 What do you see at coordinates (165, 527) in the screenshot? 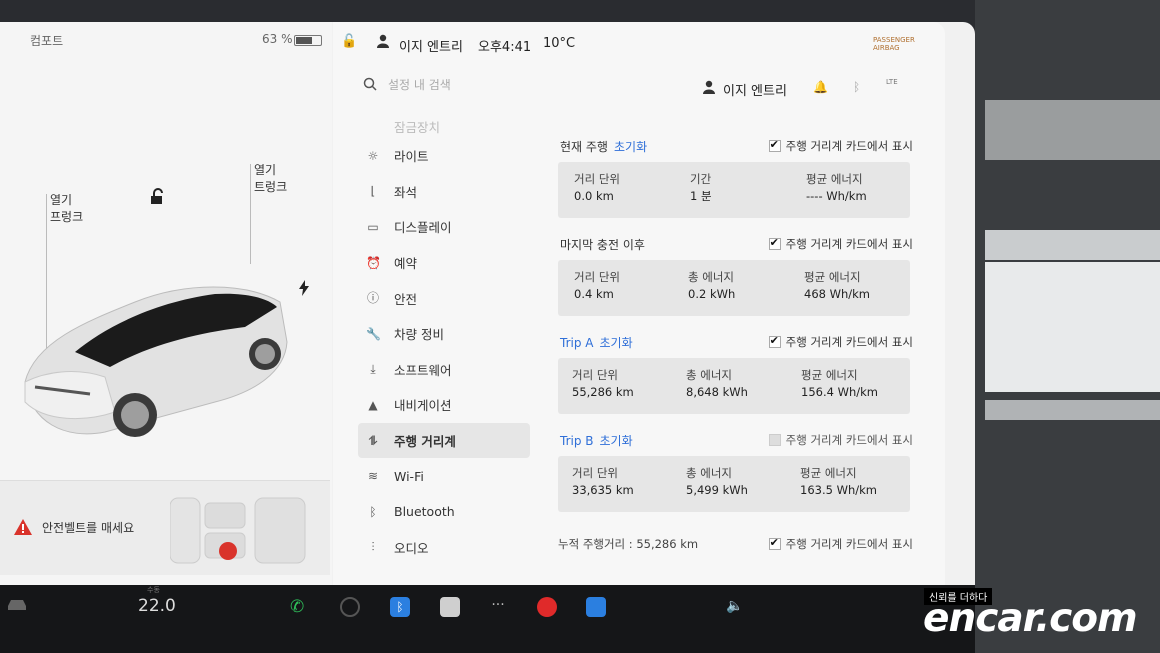
I see `seatbelt-alert: 안전벨트를 매세요` at bounding box center [165, 527].